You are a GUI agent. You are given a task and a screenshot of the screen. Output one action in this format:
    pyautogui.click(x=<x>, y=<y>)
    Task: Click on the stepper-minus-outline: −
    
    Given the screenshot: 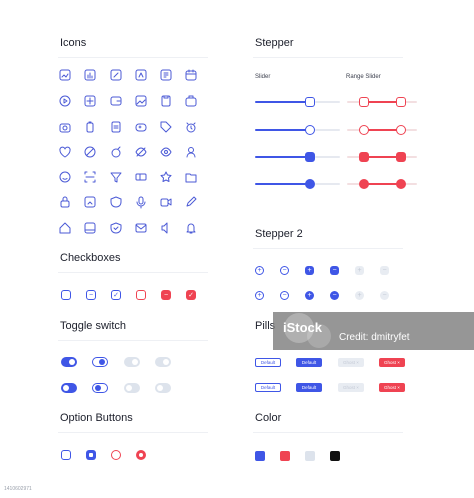 What is the action you would take?
    pyautogui.click(x=284, y=270)
    